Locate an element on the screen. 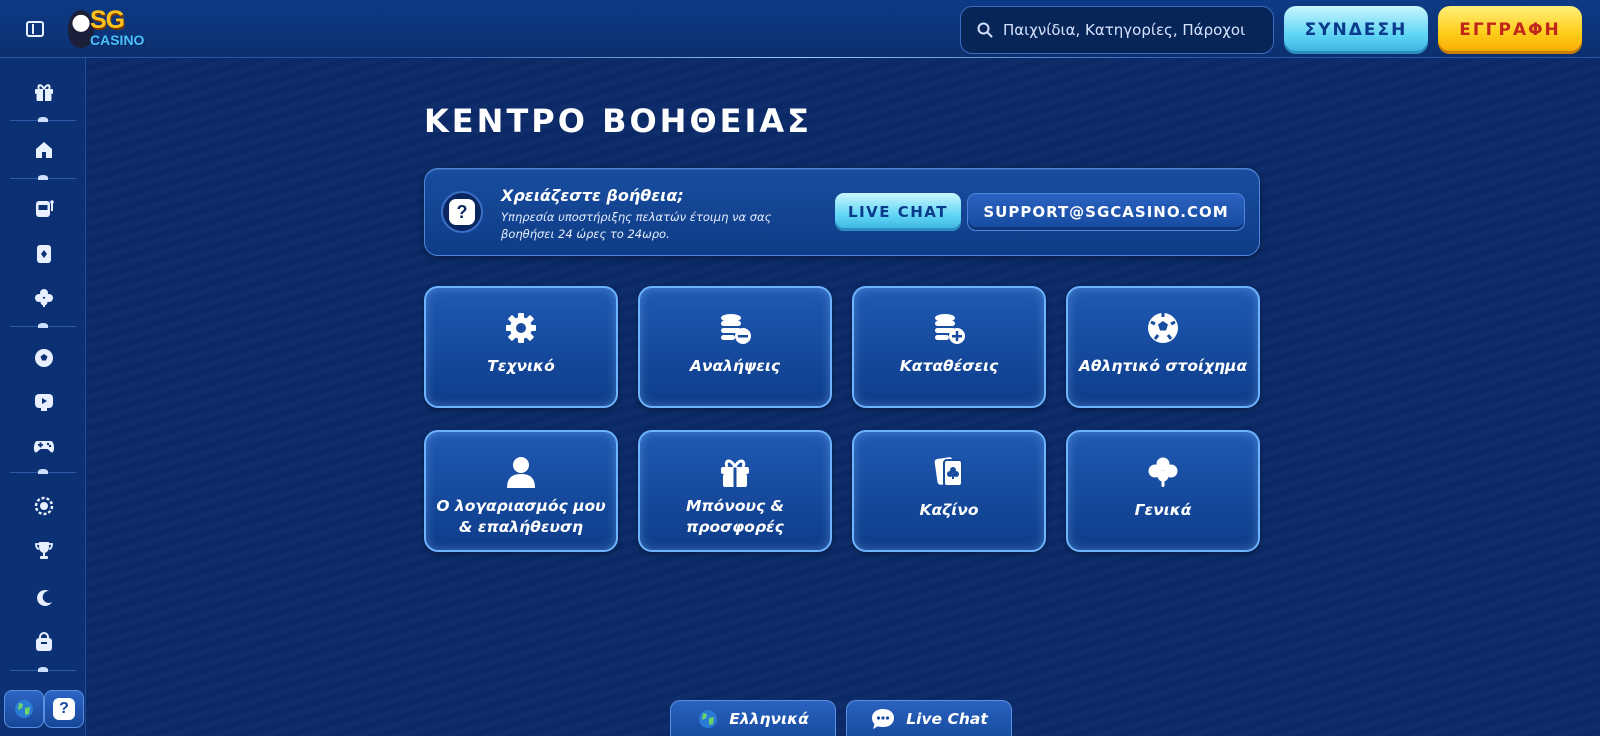 This screenshot has width=1600, height=736. category-label: Μπόνους & προσφορές is located at coordinates (735, 516).